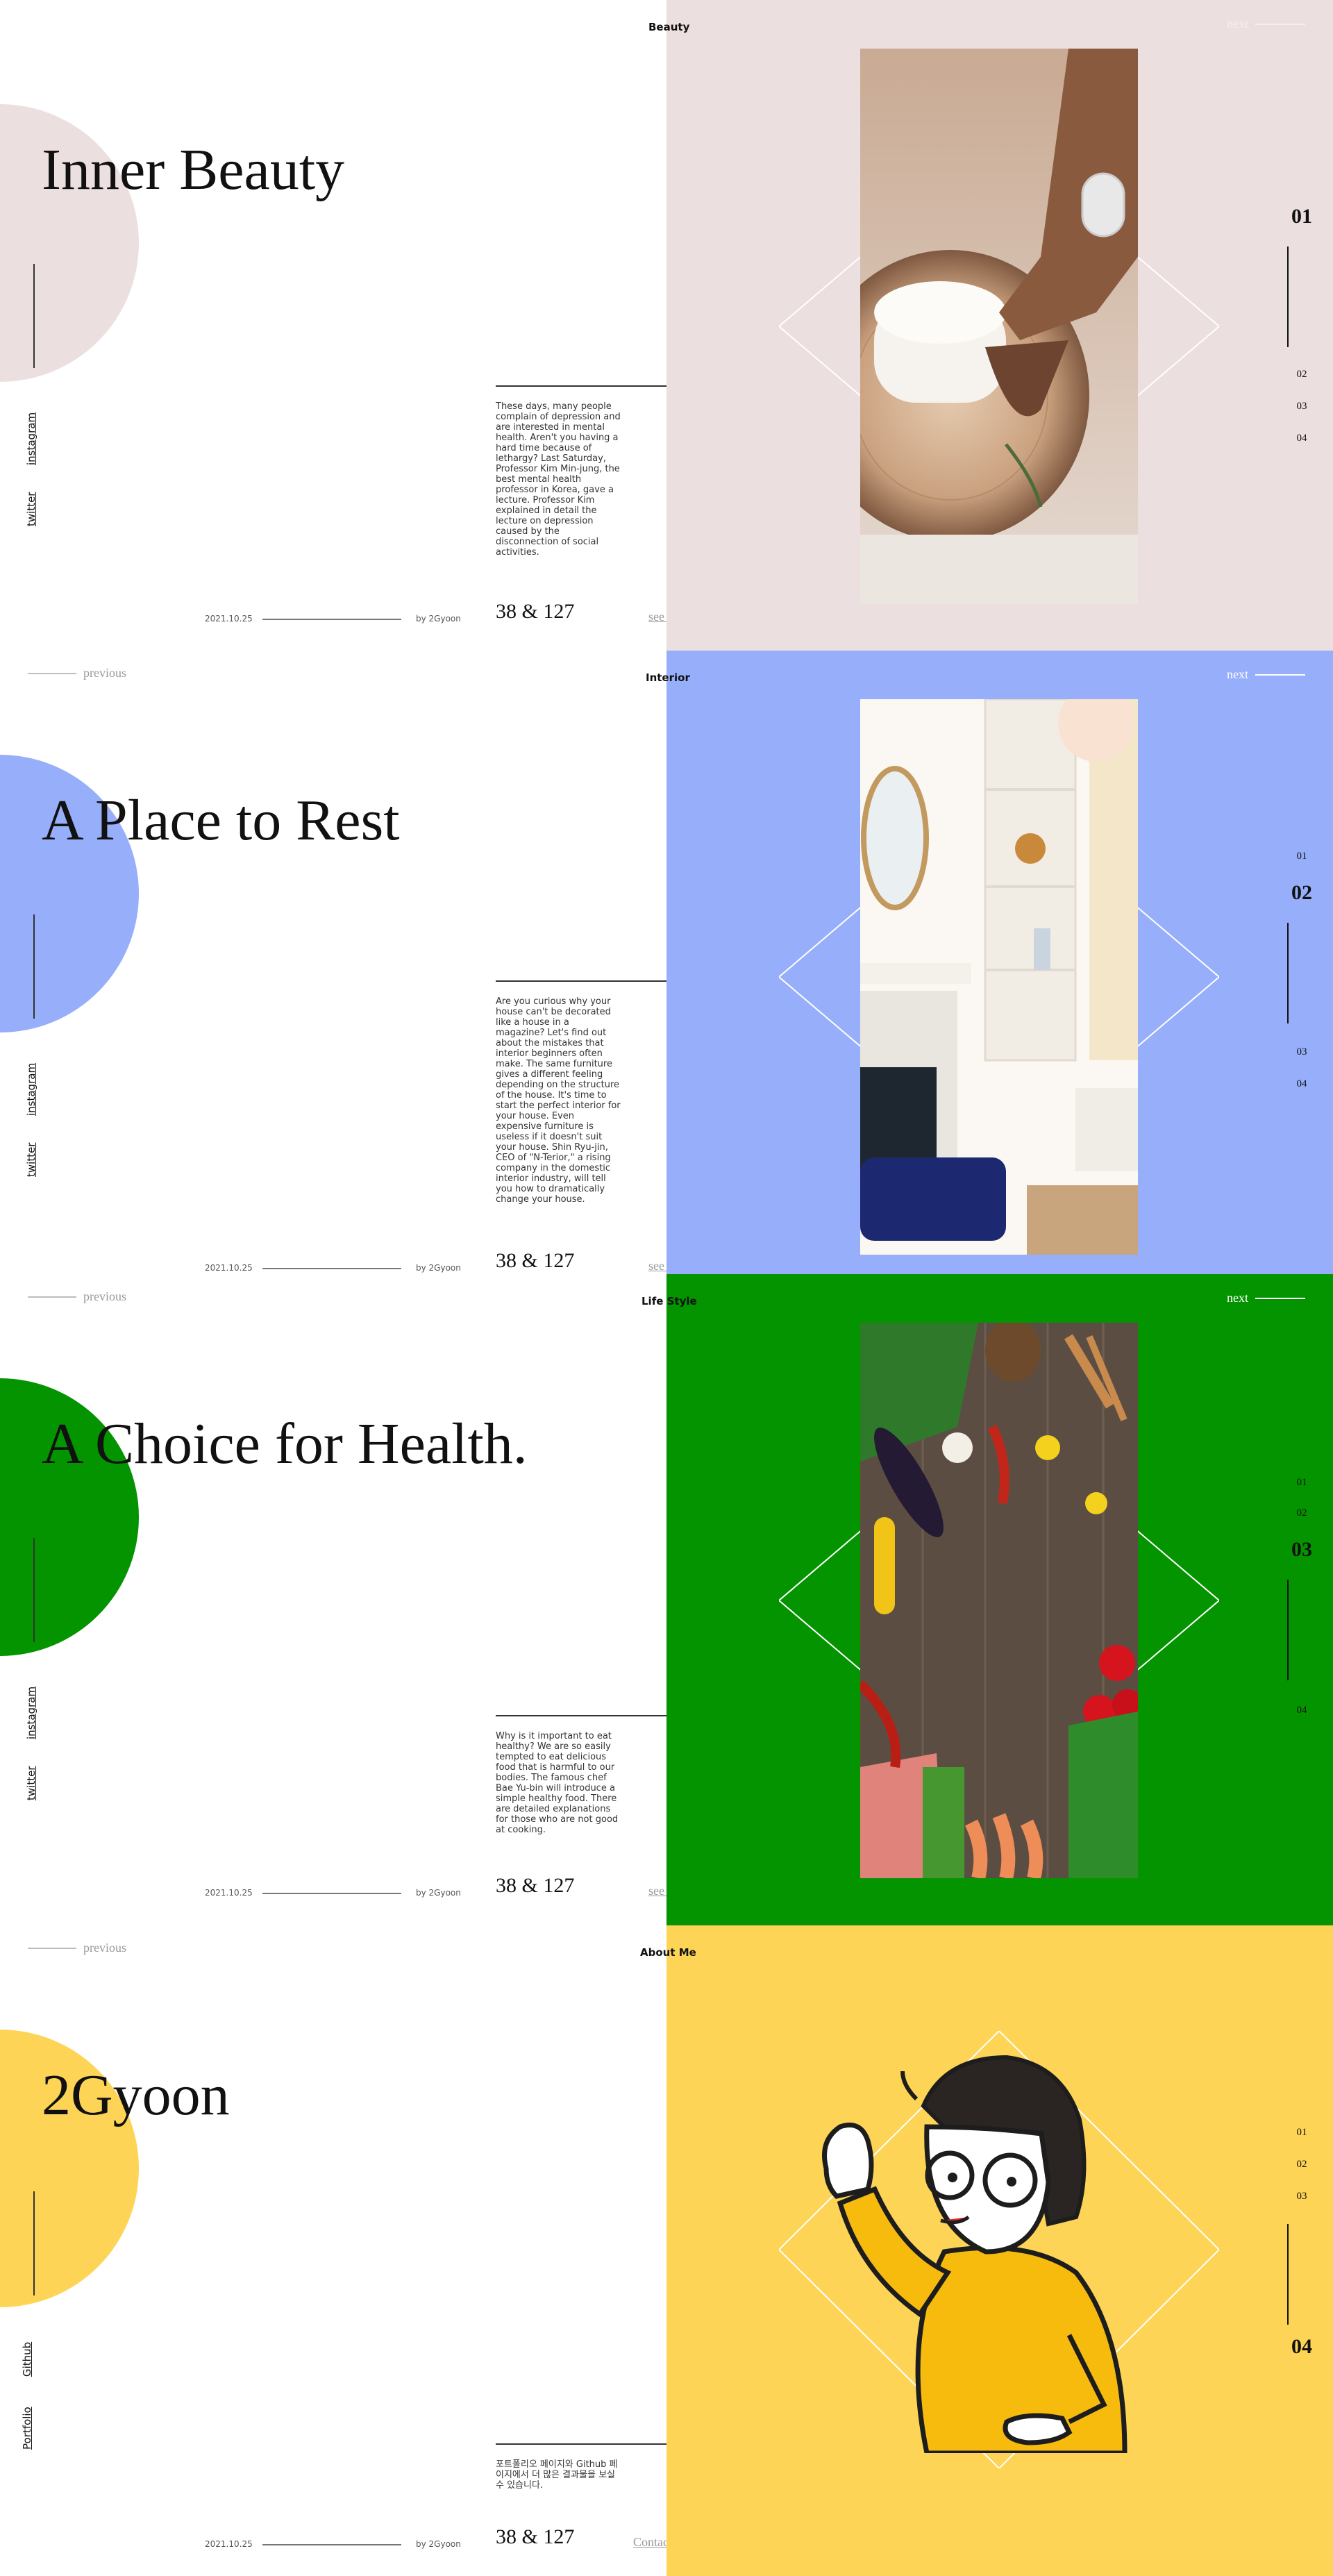 This screenshot has width=1333, height=2576. I want to click on image-panel: Life Style next 01 02 03 04, so click(987, 1599).